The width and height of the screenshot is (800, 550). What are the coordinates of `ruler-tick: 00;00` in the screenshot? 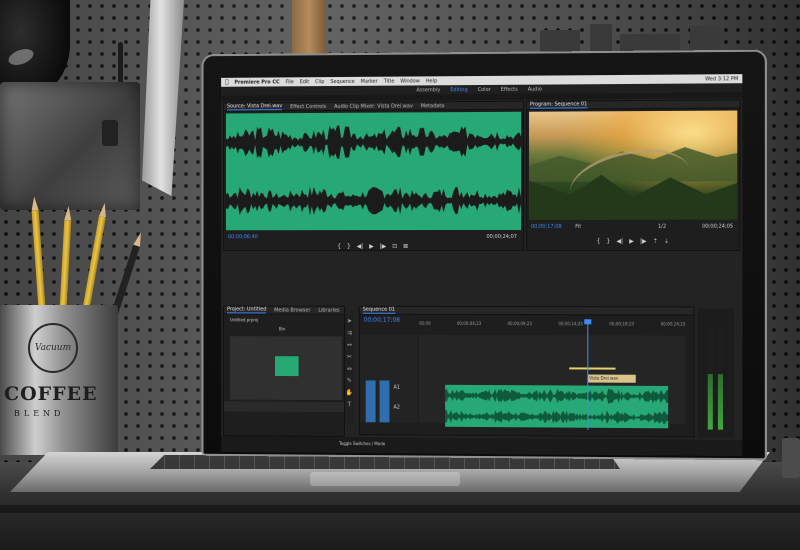 It's located at (424, 325).